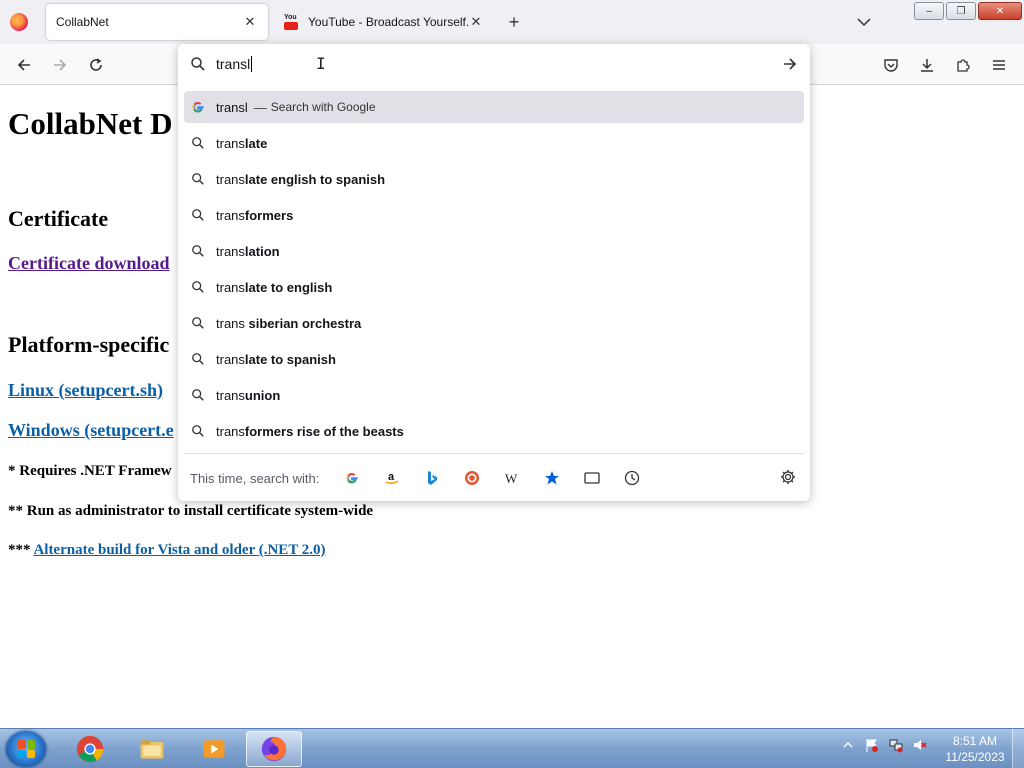  I want to click on hamburger-menu-icon, so click(999, 65).